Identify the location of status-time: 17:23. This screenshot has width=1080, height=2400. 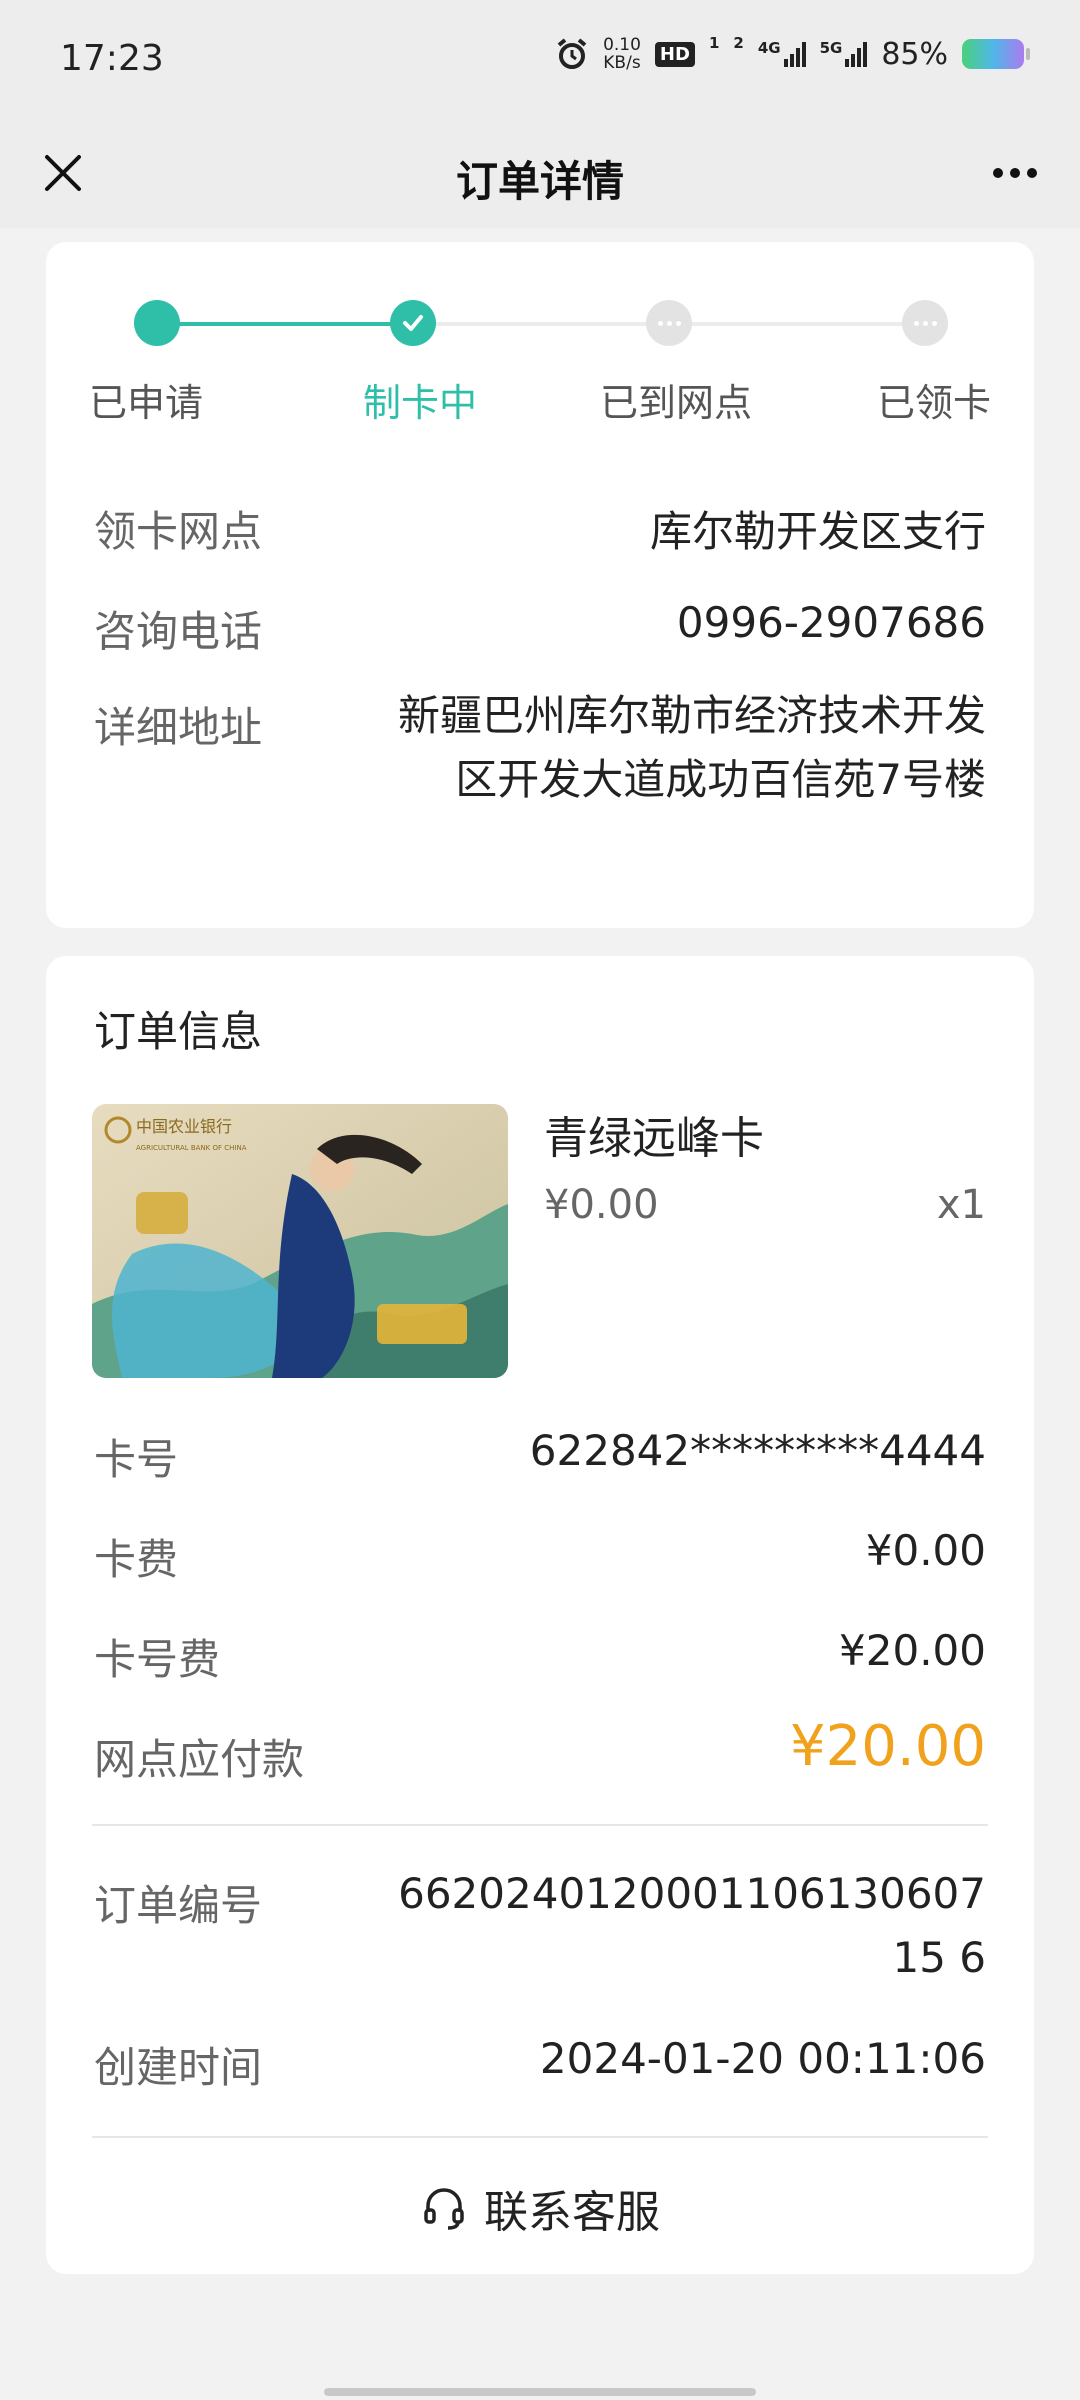
(112, 58).